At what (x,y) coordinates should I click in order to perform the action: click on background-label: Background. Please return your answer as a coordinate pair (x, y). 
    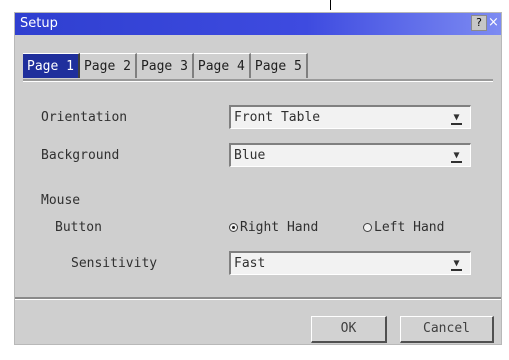
    Looking at the image, I should click on (80, 155).